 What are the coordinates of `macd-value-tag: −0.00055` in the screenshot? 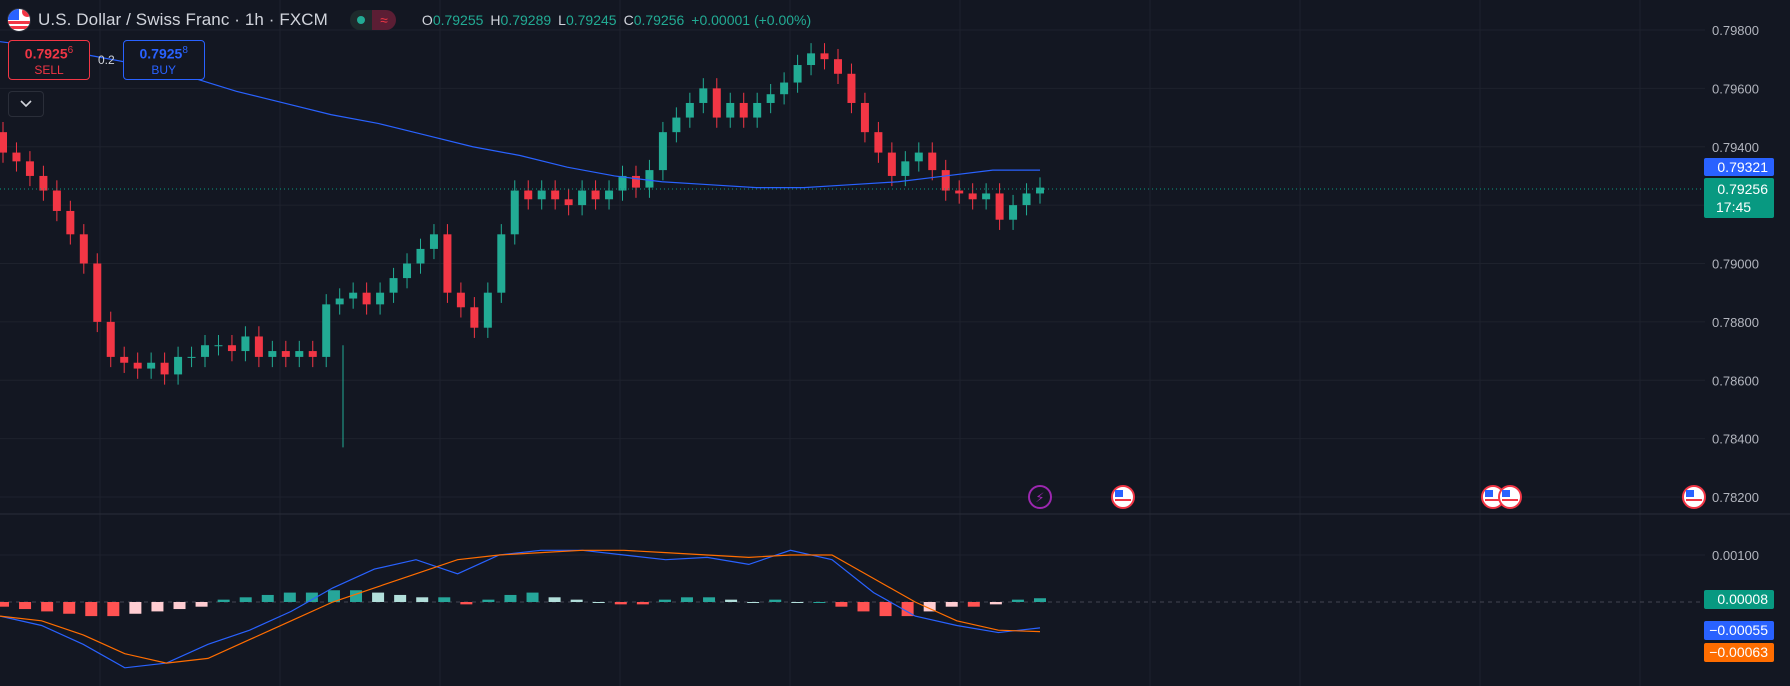 It's located at (1739, 630).